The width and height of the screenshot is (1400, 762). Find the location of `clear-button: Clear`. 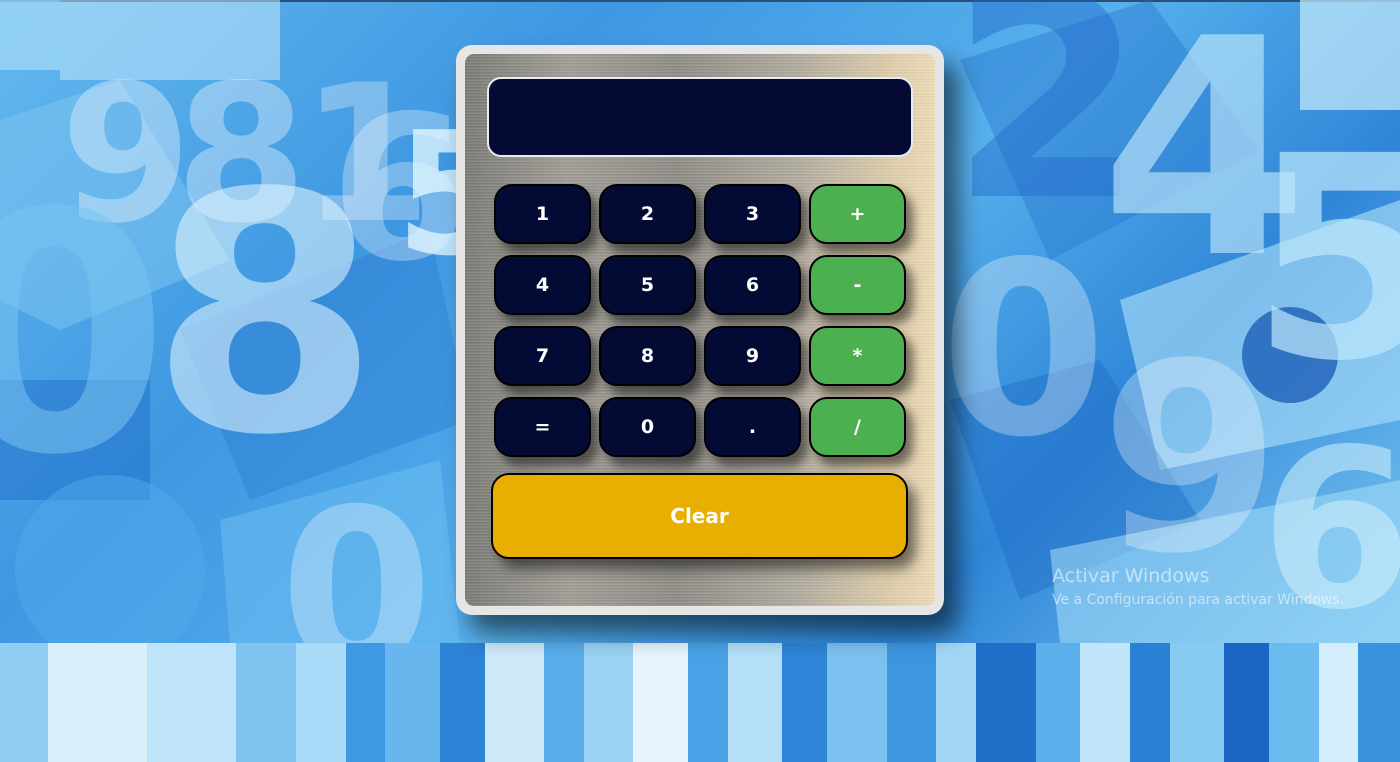

clear-button: Clear is located at coordinates (699, 516).